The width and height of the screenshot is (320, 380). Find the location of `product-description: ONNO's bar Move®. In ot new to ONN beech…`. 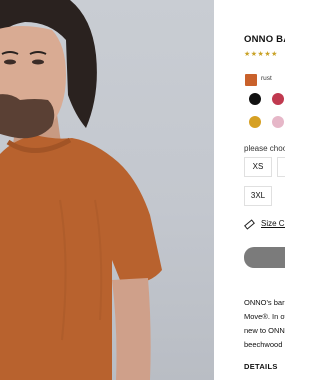

product-description: ONNO's bar Move®. In ot new to ONN beech… is located at coordinates (264, 324).